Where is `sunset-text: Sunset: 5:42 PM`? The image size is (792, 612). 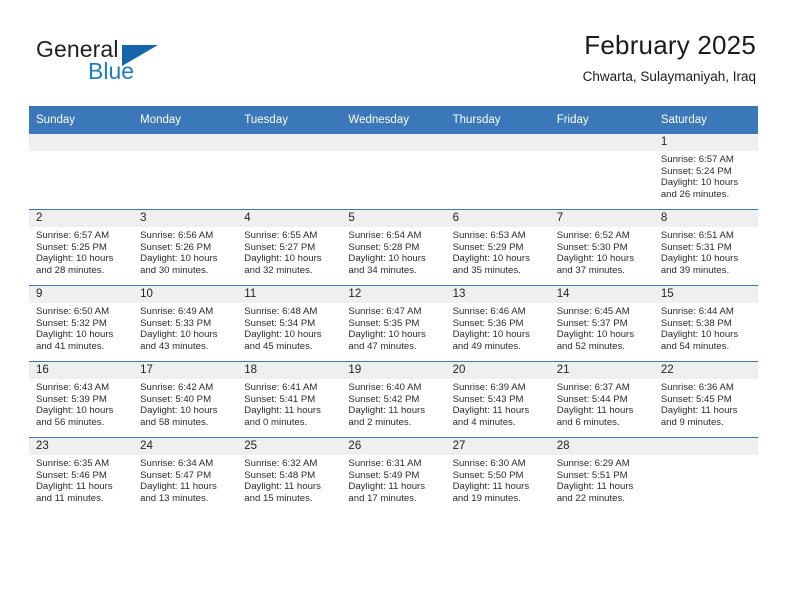
sunset-text: Sunset: 5:42 PM is located at coordinates (384, 399).